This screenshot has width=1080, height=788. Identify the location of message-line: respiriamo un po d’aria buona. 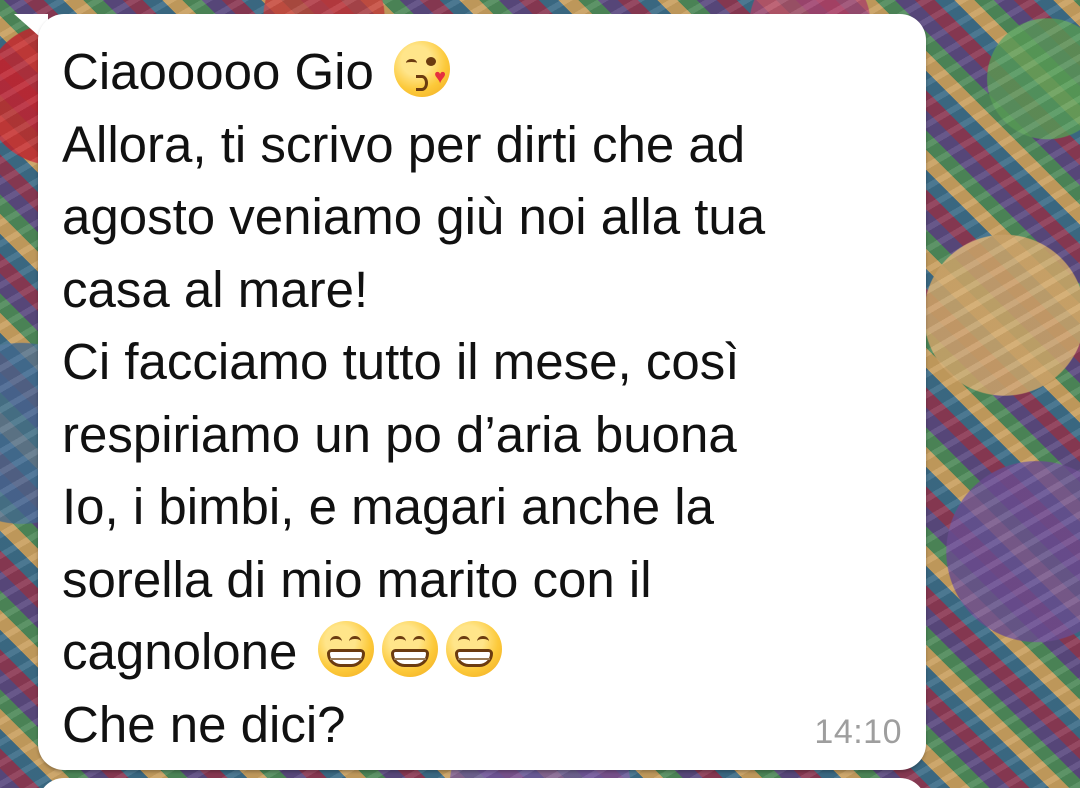
(399, 434).